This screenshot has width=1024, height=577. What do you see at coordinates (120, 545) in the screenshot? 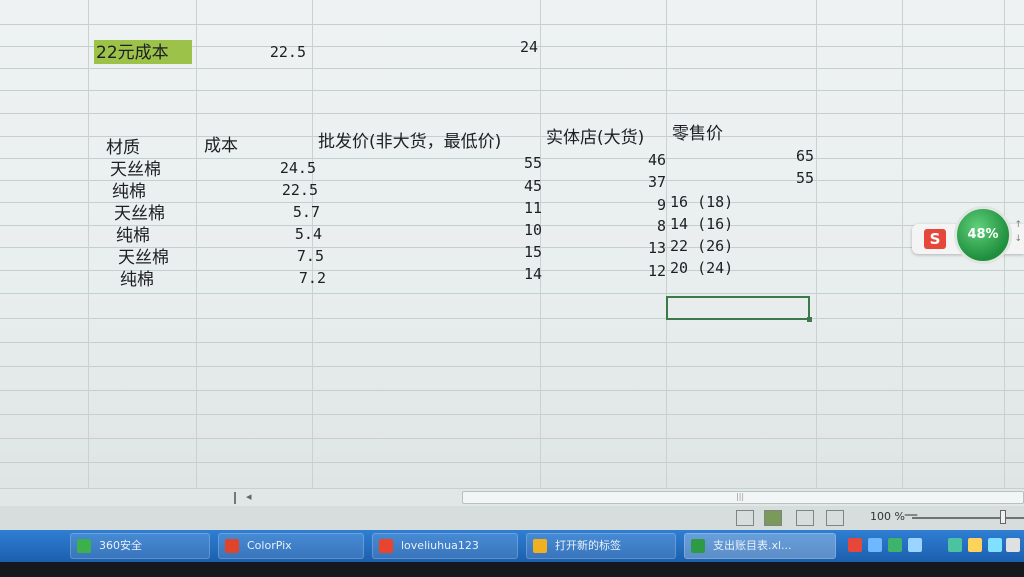
I see `taskbar-item-label: 360安全` at bounding box center [120, 545].